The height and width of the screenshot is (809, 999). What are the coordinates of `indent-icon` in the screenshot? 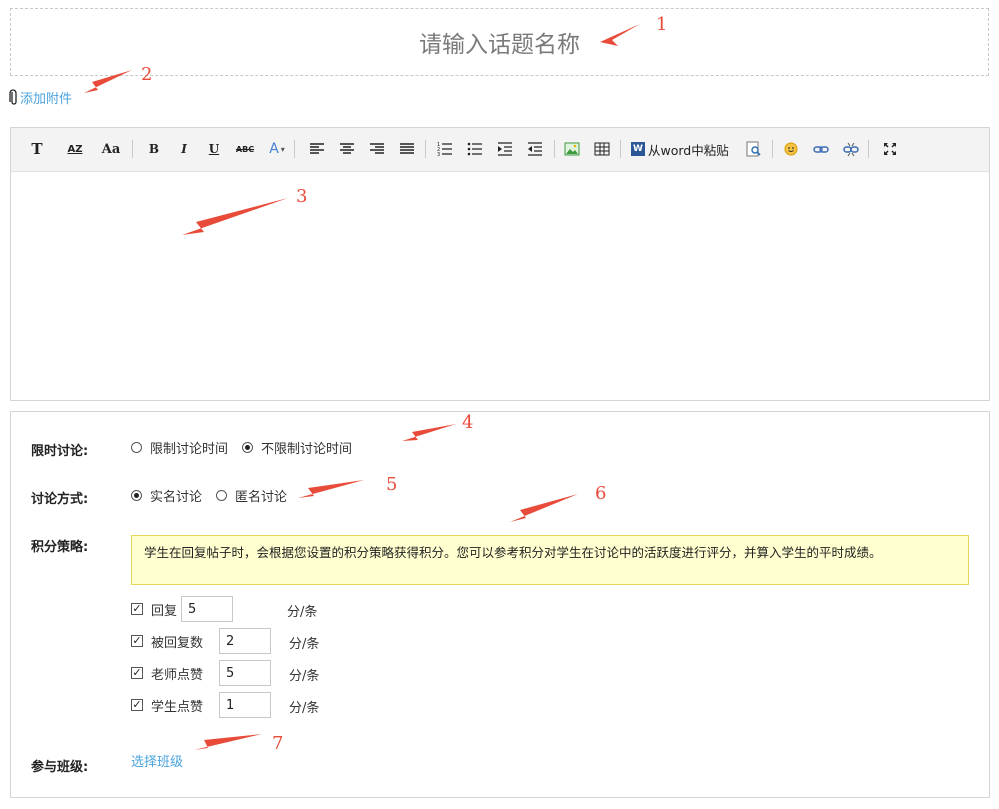 It's located at (505, 149).